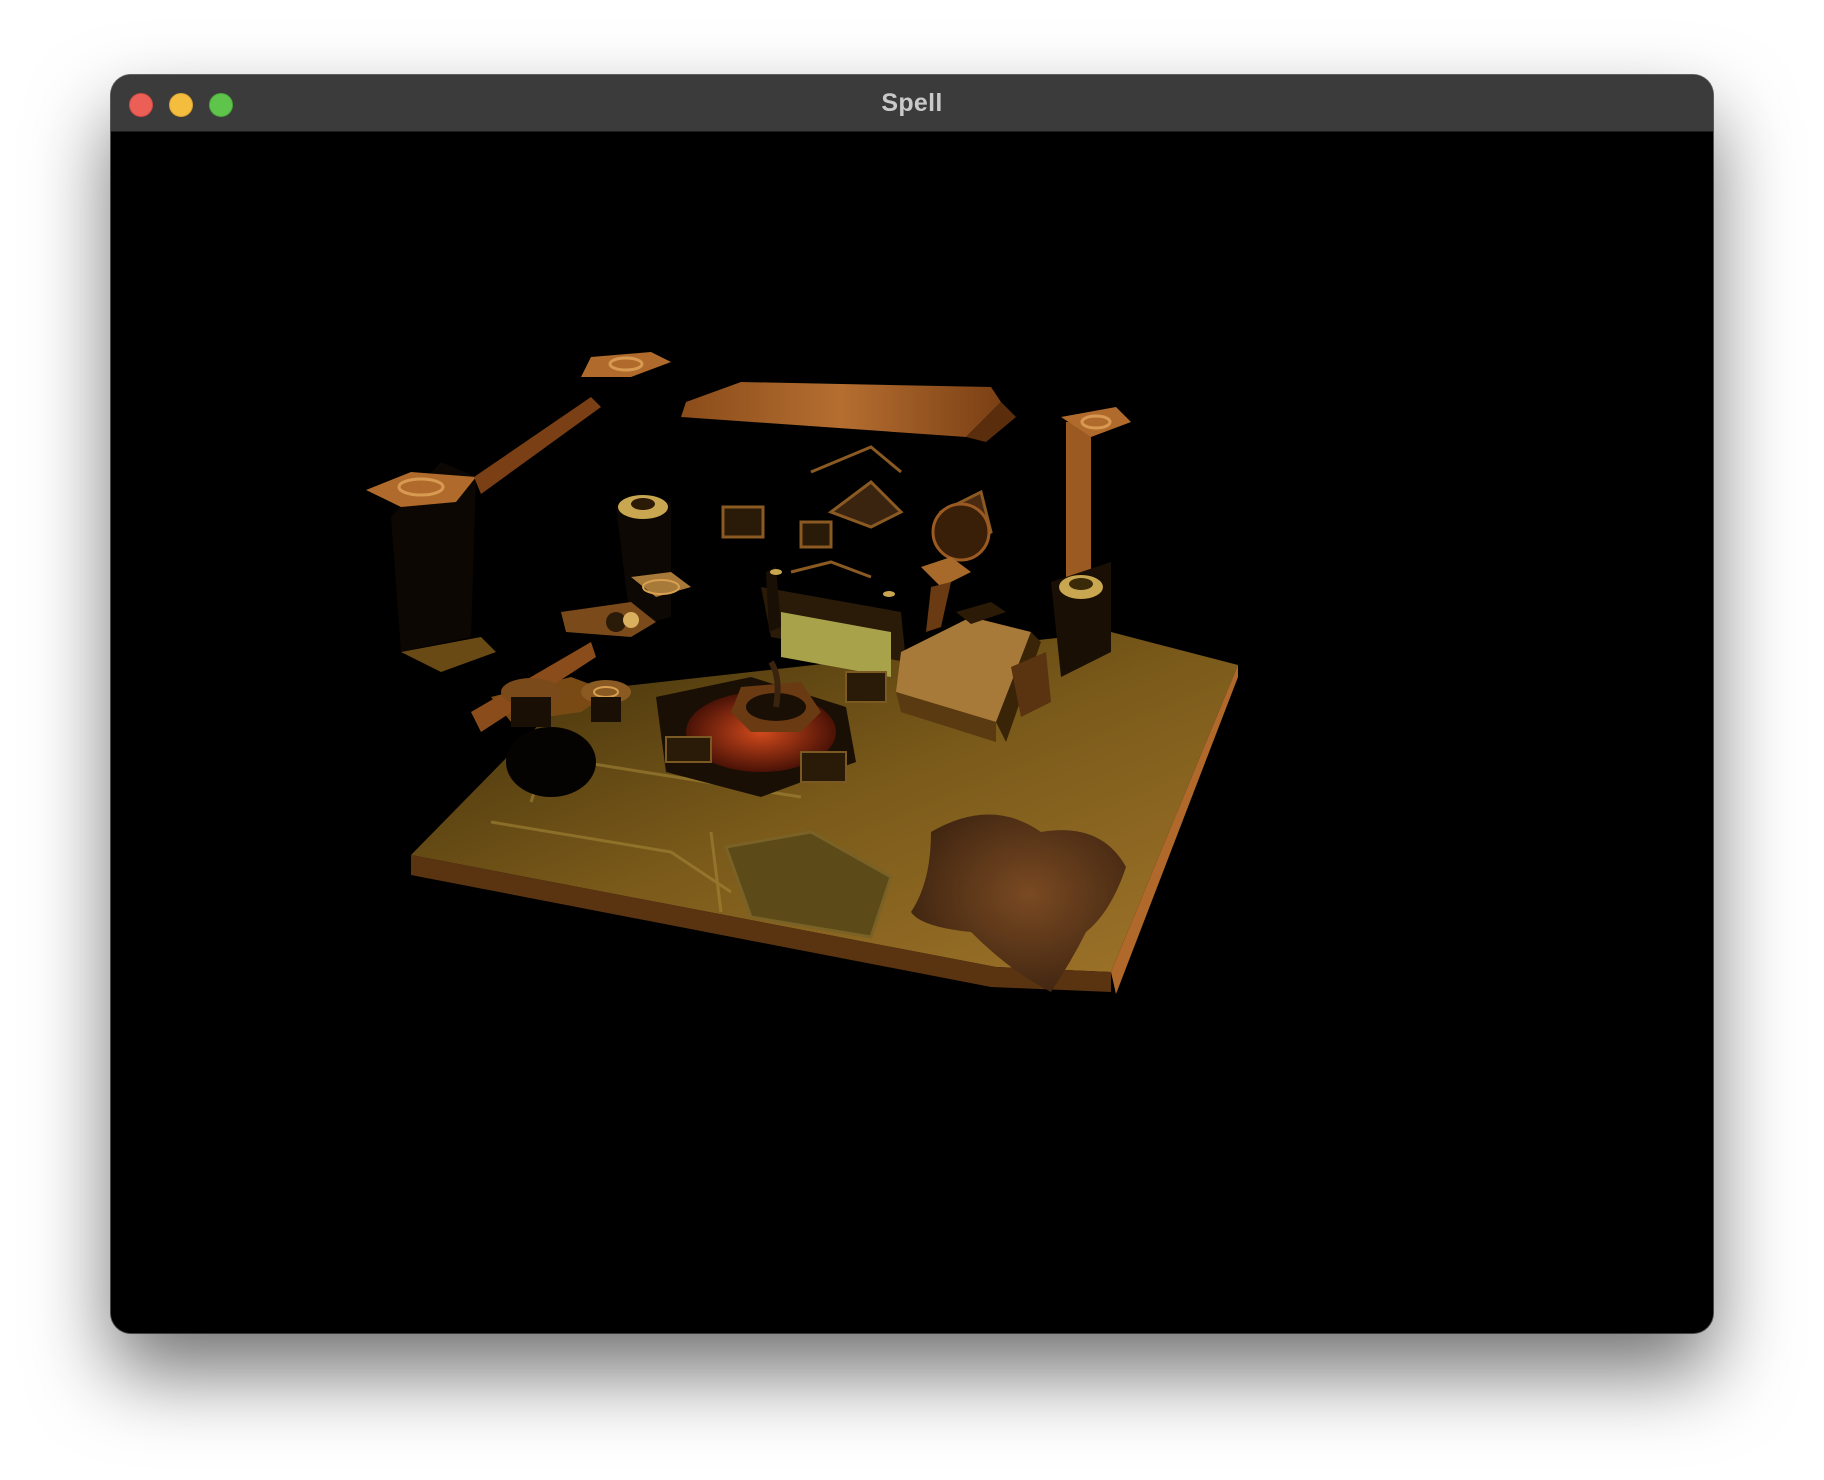  What do you see at coordinates (833, 622) in the screenshot?
I see `altar` at bounding box center [833, 622].